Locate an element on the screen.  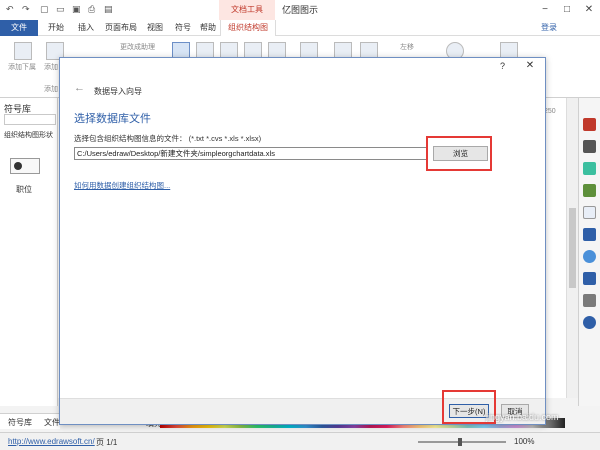
open-icon: ▭ is located at coordinates (60, 9).